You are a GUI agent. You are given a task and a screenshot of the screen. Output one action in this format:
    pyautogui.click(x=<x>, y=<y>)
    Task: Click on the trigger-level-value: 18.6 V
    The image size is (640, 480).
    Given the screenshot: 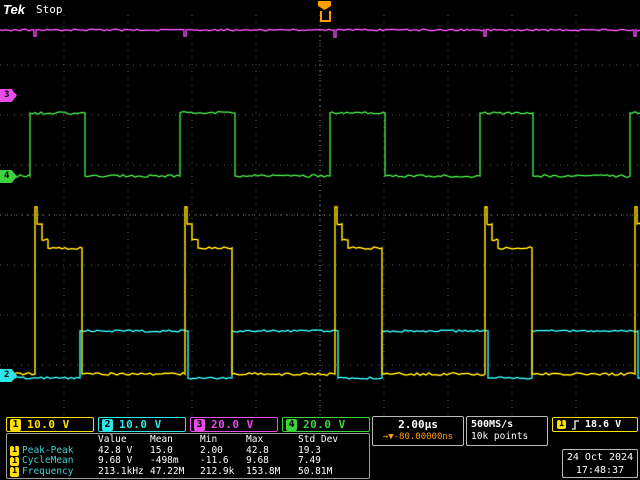 What is the action you would take?
    pyautogui.click(x=603, y=424)
    